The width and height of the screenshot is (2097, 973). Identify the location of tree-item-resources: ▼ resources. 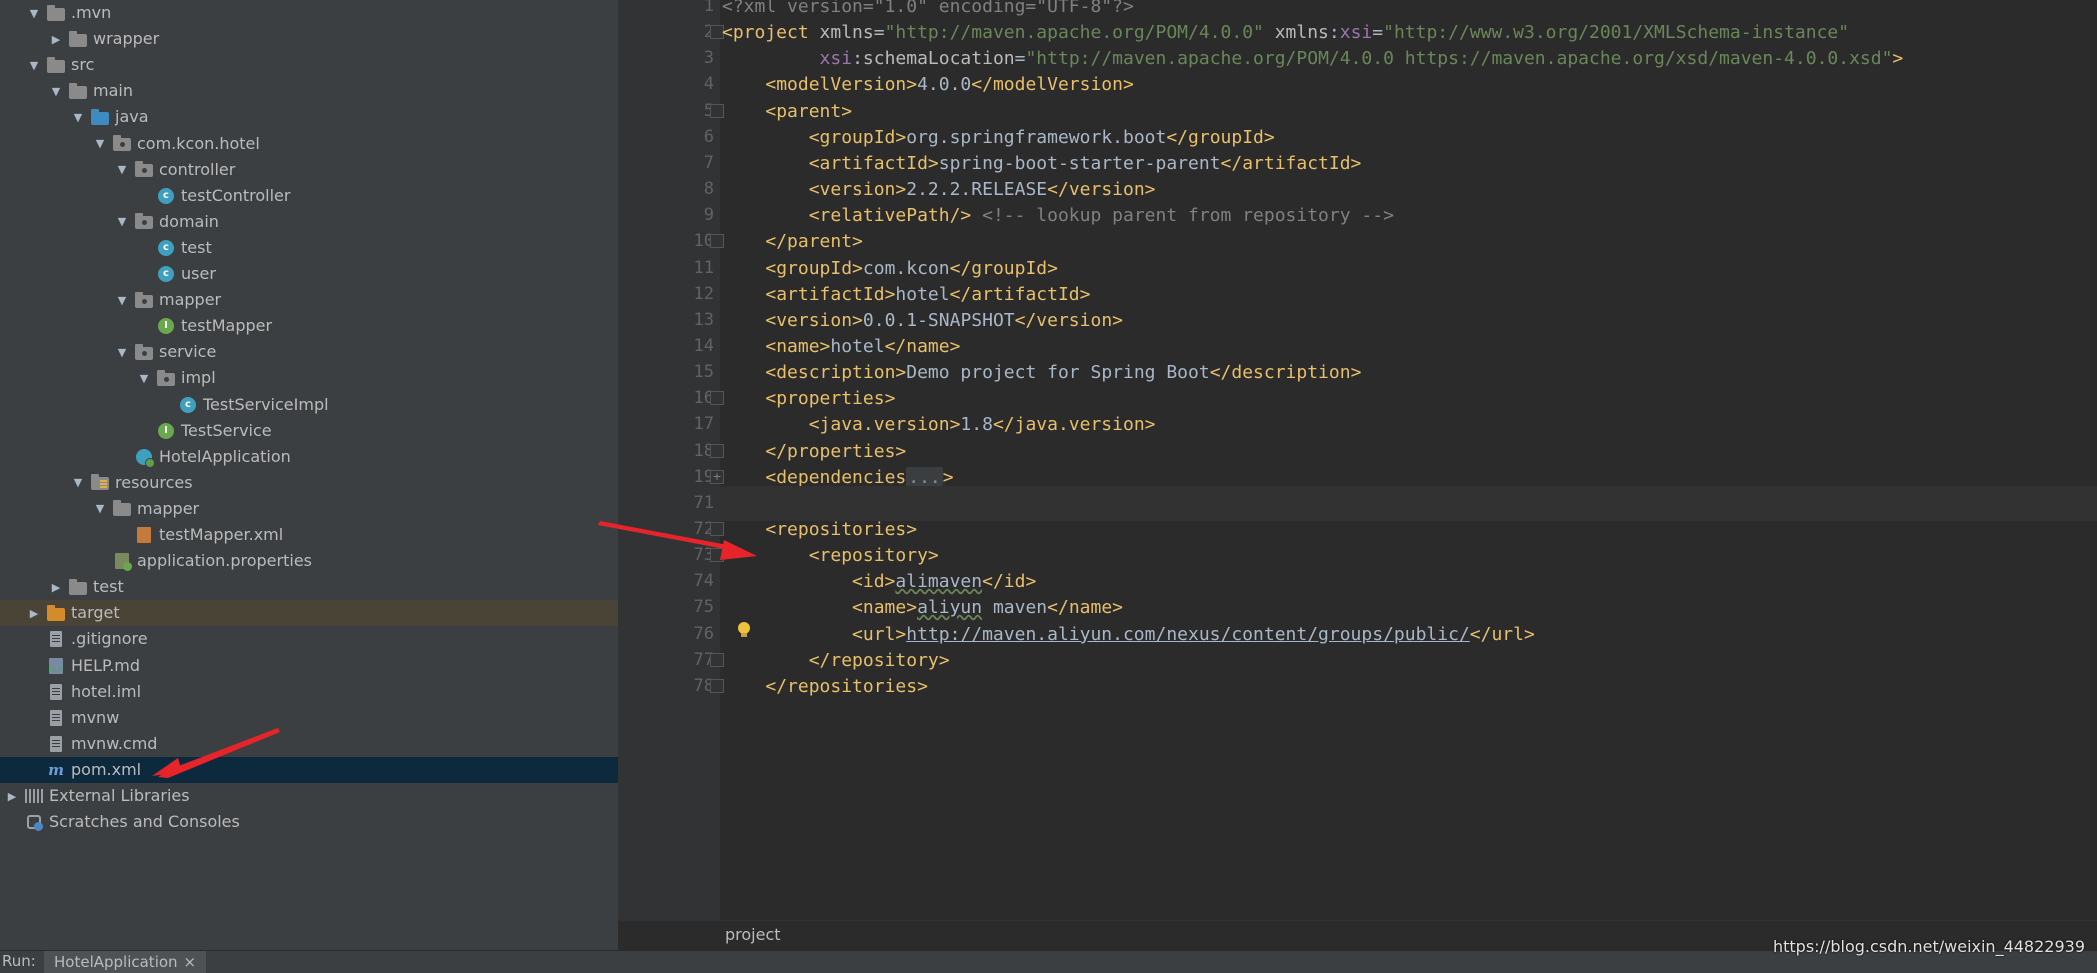
(309, 483).